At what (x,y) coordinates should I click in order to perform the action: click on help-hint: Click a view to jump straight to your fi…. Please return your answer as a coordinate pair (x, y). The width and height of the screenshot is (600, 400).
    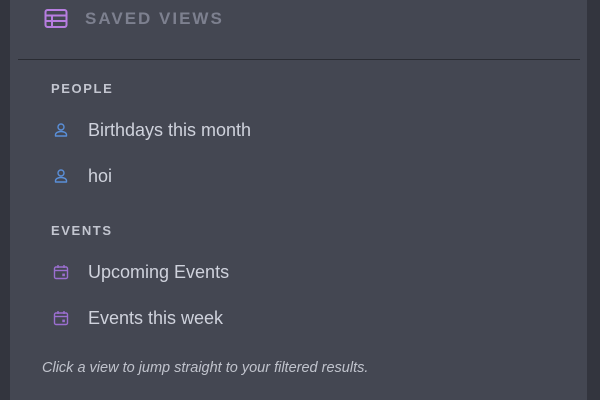
    Looking at the image, I should click on (205, 368).